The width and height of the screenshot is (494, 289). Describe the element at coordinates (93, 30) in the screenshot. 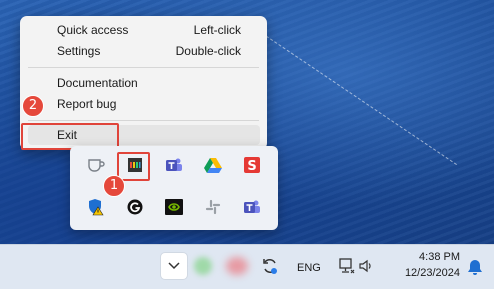

I see `menu-item-label: Quick access` at that location.